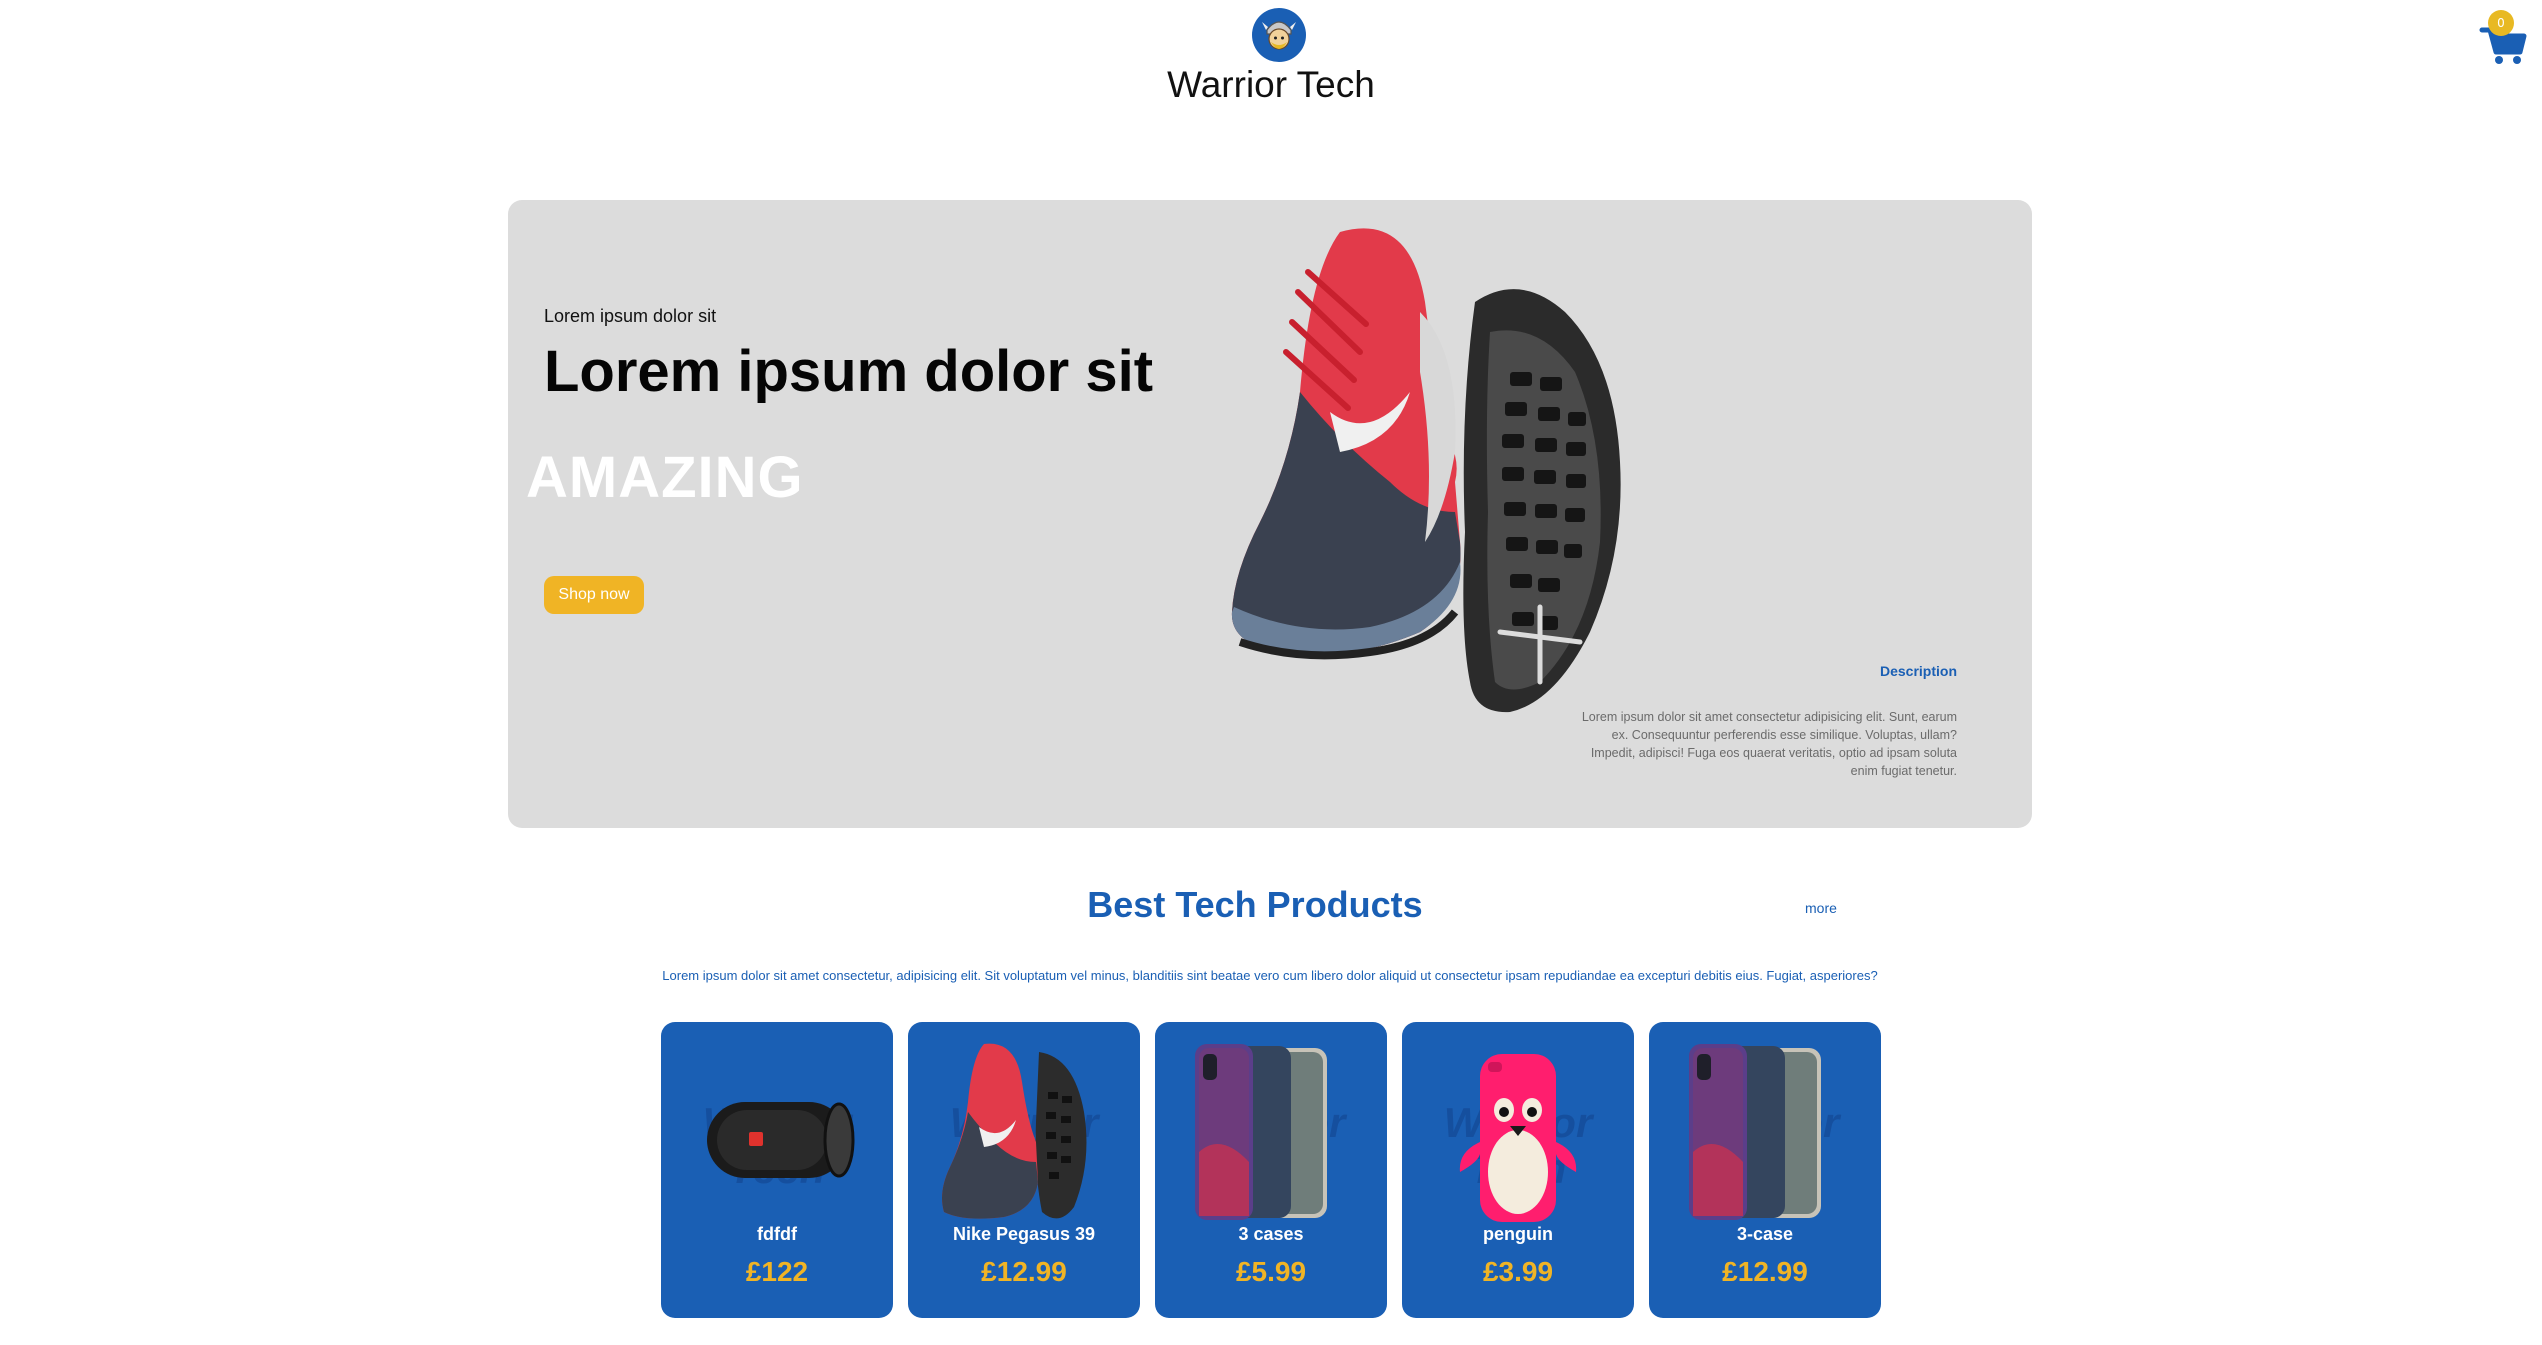 The width and height of the screenshot is (2542, 1345). I want to click on warrior-logo-icon, so click(1279, 35).